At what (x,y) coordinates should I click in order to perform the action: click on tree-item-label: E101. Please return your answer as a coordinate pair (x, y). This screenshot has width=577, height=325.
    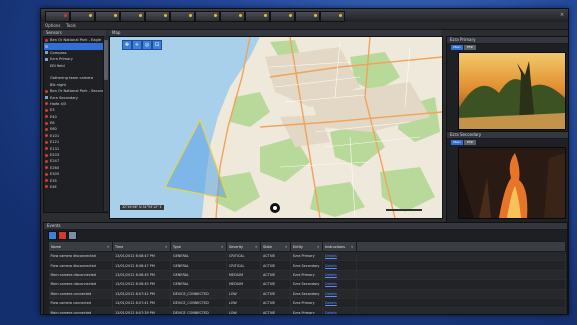
    Looking at the image, I should click on (55, 135).